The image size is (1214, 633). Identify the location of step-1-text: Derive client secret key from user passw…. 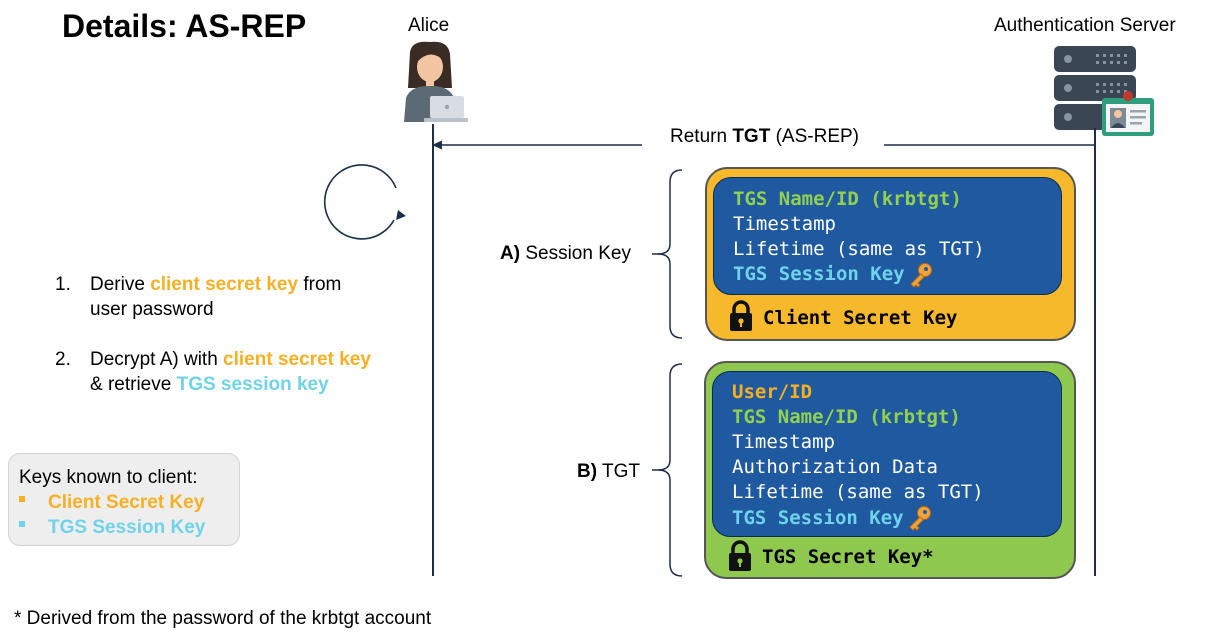
(216, 297).